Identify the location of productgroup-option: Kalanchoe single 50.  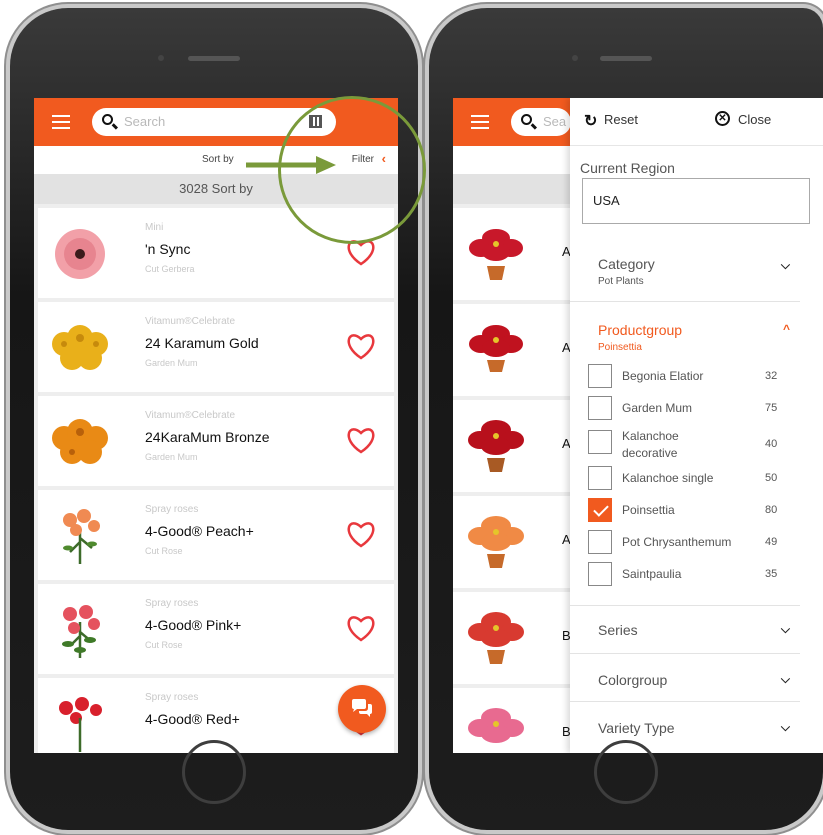
(688, 478).